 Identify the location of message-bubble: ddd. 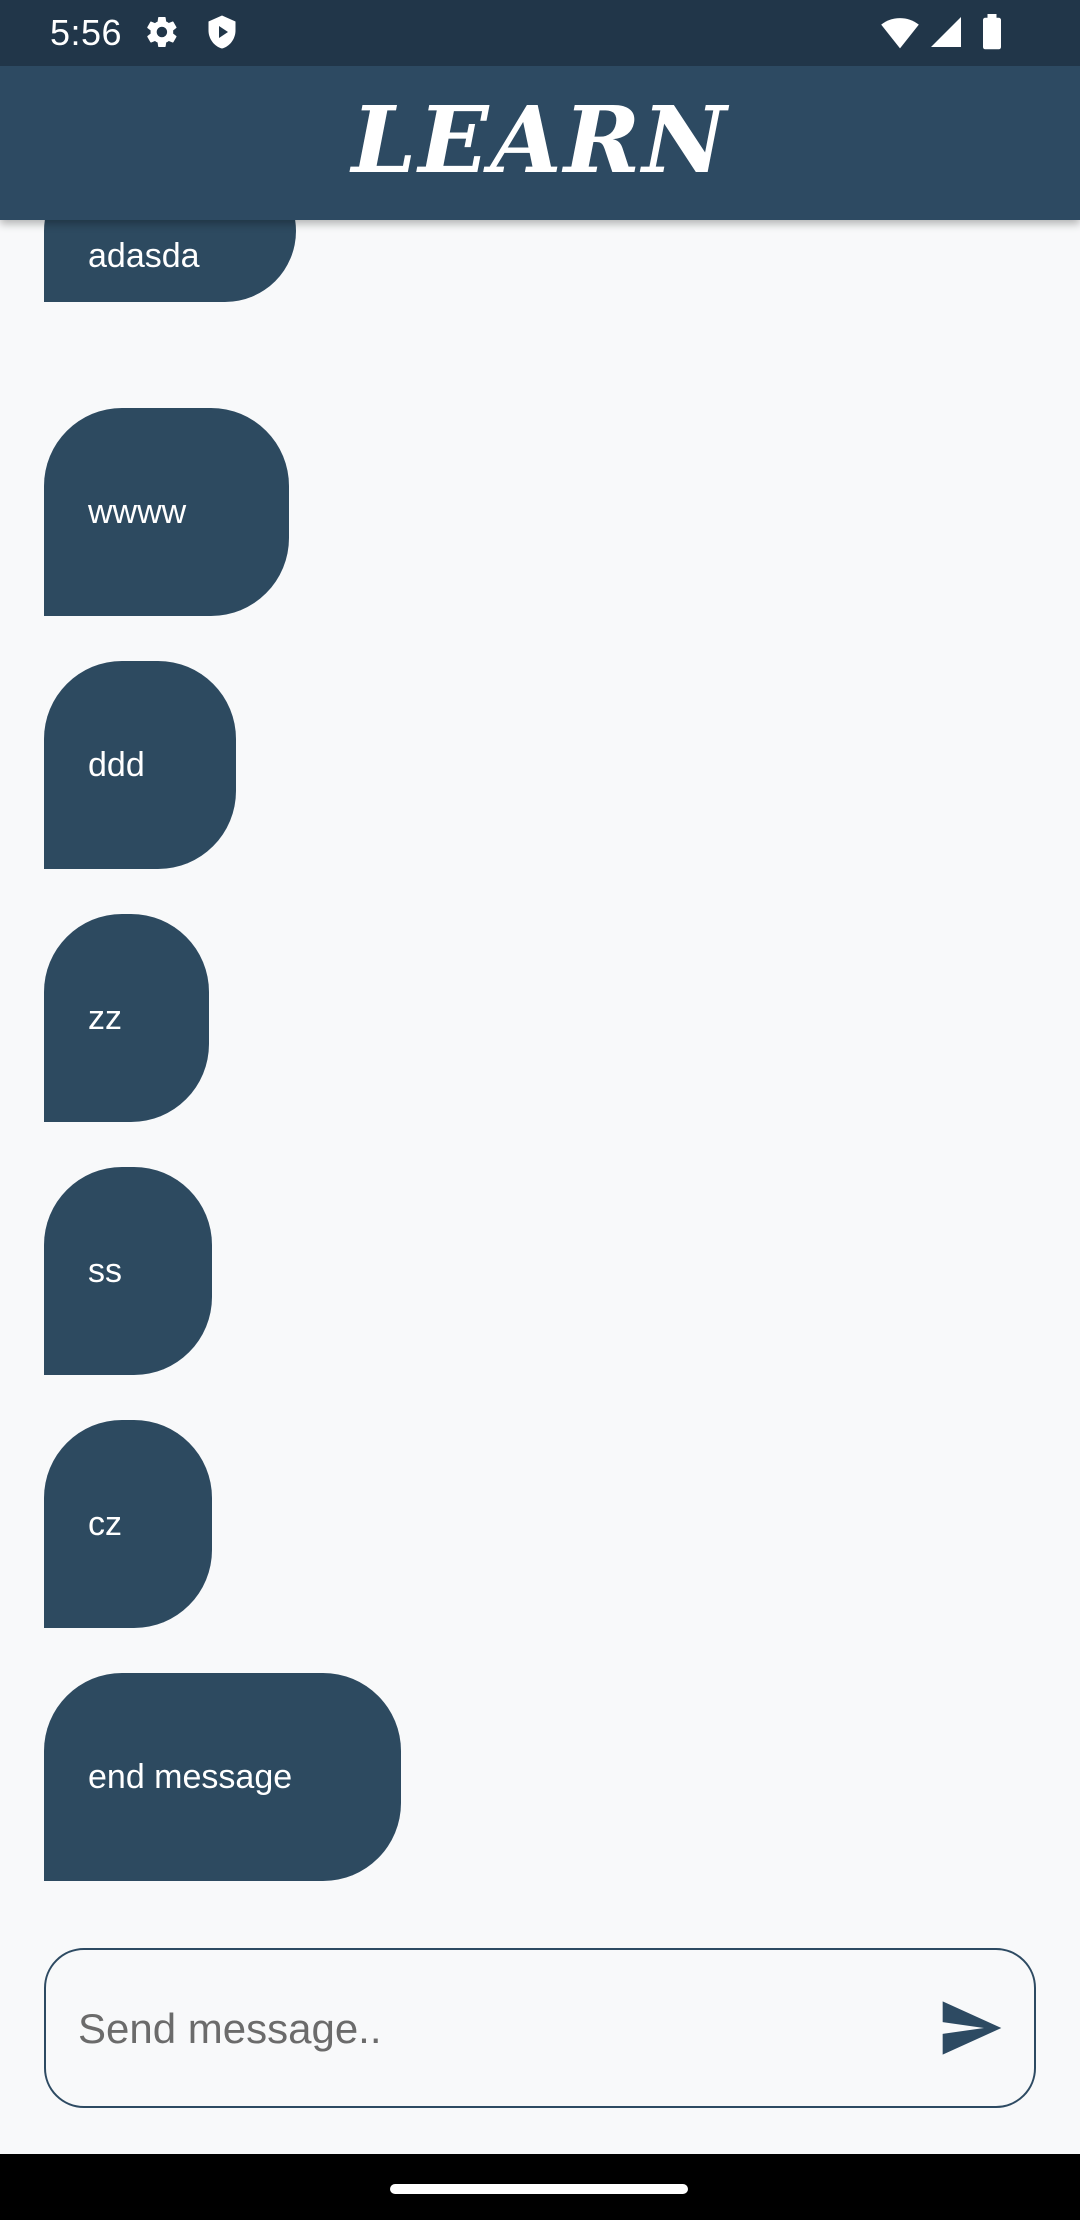
(140, 765).